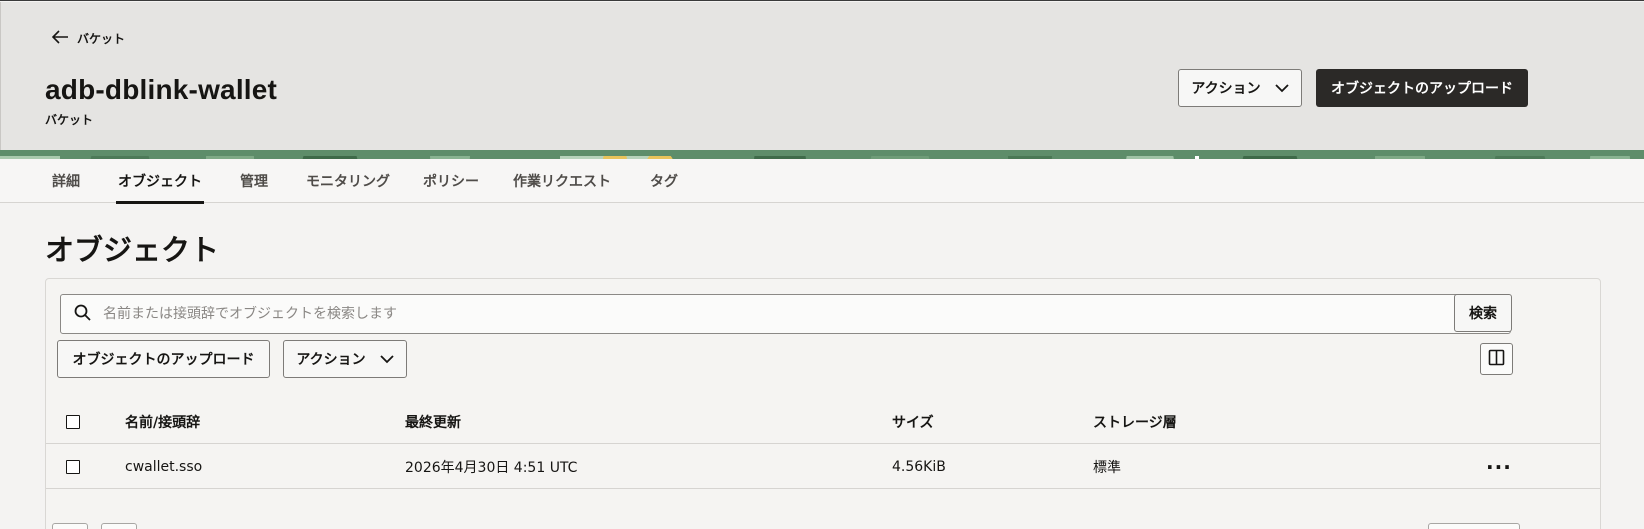 The width and height of the screenshot is (1644, 529). What do you see at coordinates (348, 181) in the screenshot?
I see `tab-monitoring: モニタリング` at bounding box center [348, 181].